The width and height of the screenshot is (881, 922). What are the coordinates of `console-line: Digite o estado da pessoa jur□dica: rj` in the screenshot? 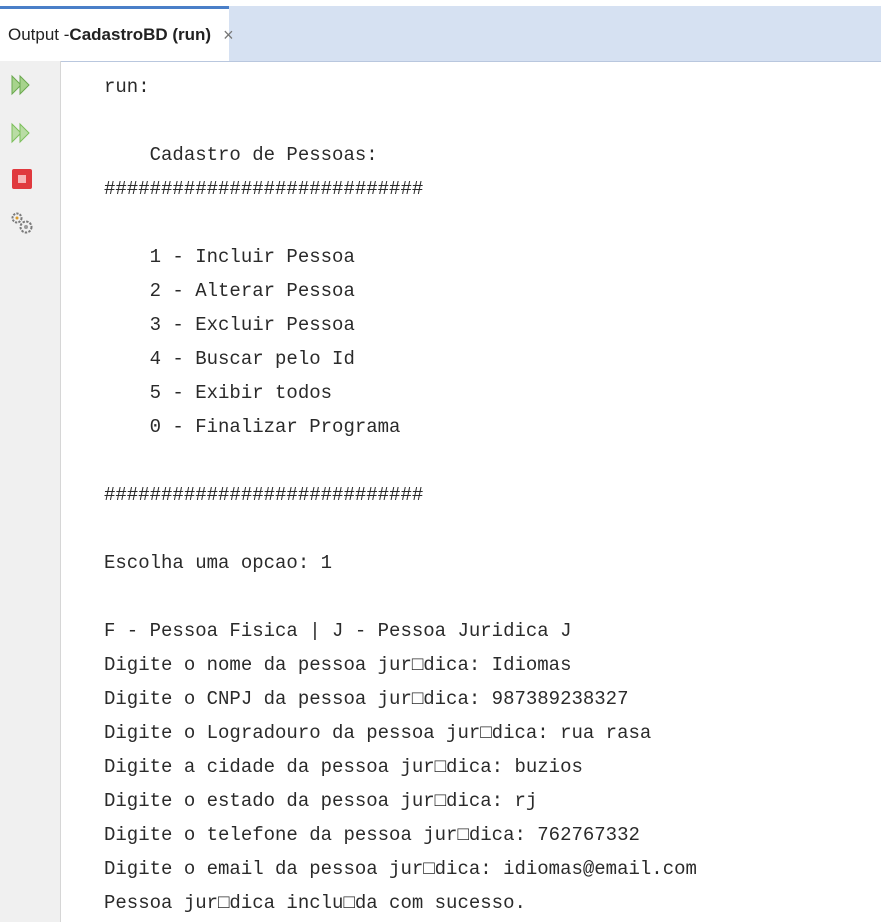 It's located at (321, 801).